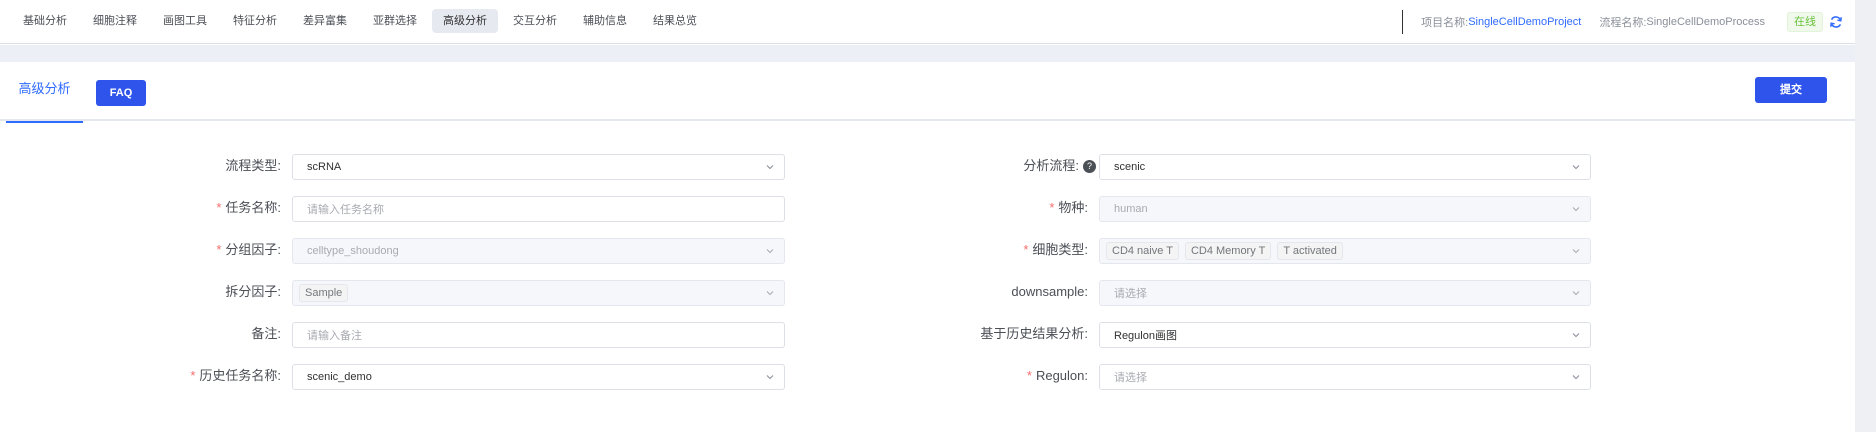  Describe the element at coordinates (1791, 90) in the screenshot. I see `submit-button: 提交` at that location.